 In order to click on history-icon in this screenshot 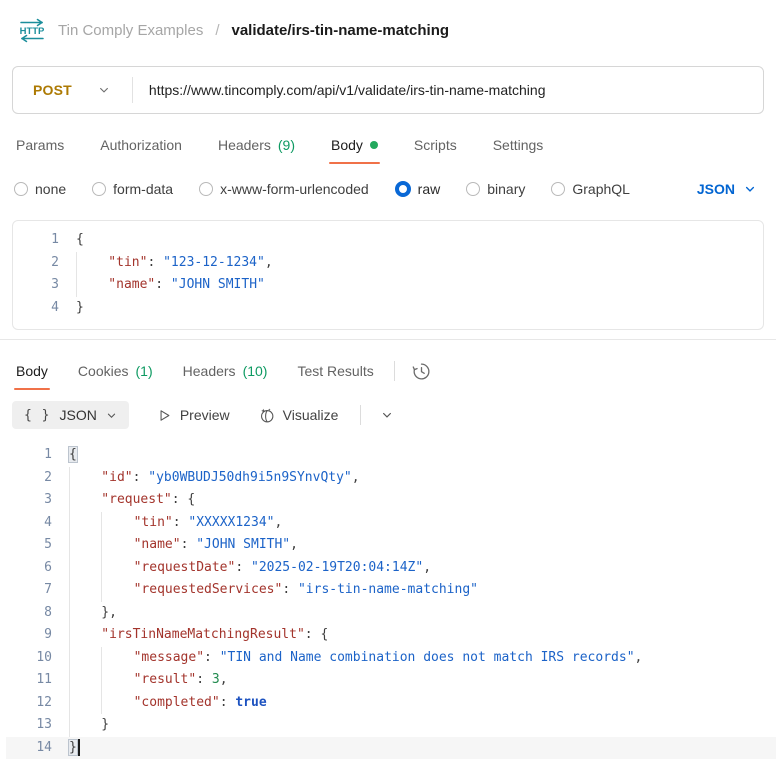, I will do `click(421, 371)`.